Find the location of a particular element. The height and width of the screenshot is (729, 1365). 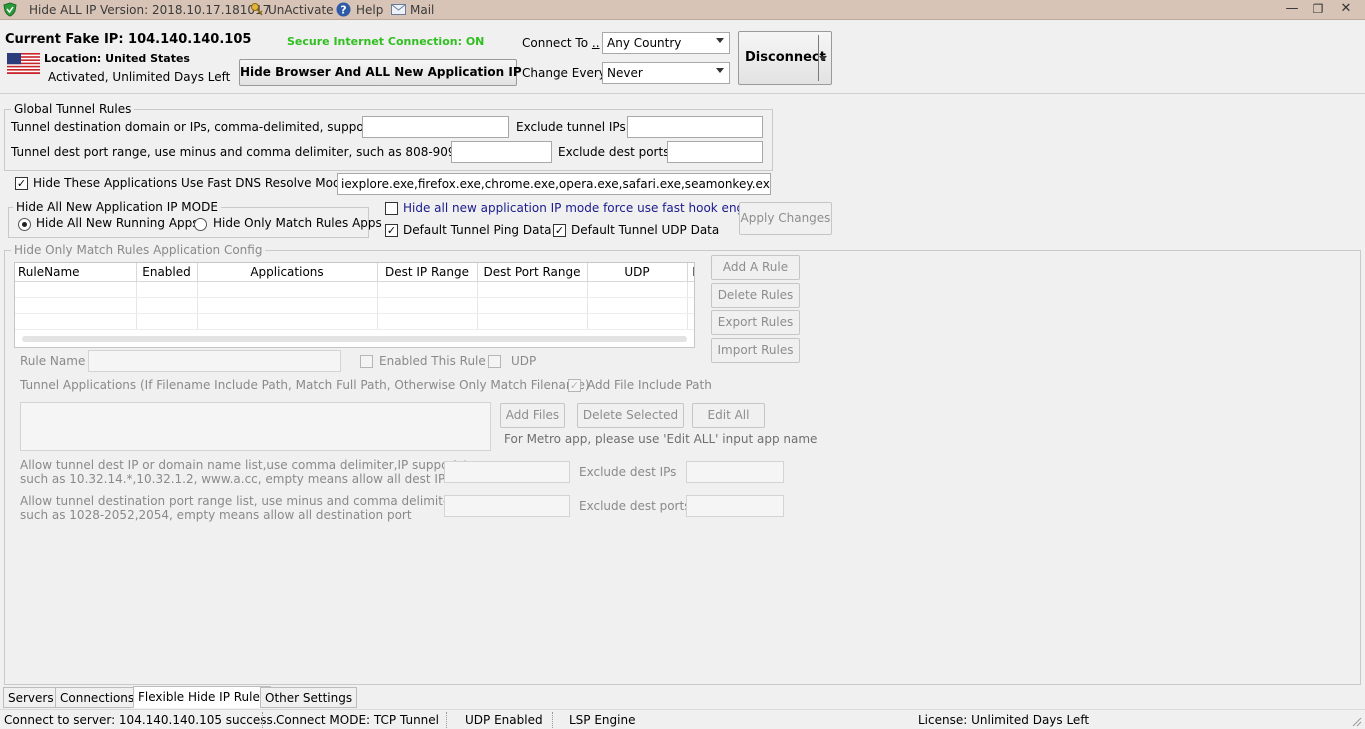

connect-to-link: .. is located at coordinates (596, 43).